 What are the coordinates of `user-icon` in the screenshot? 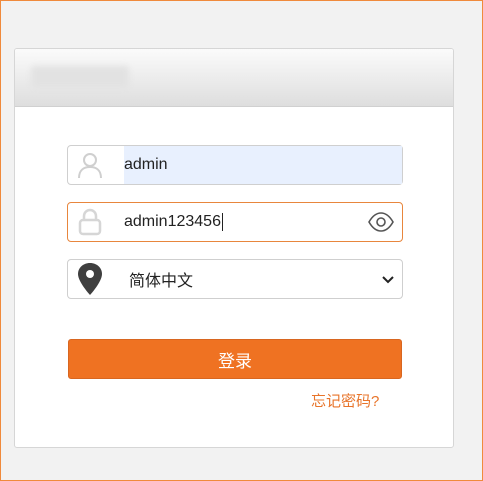 It's located at (90, 165).